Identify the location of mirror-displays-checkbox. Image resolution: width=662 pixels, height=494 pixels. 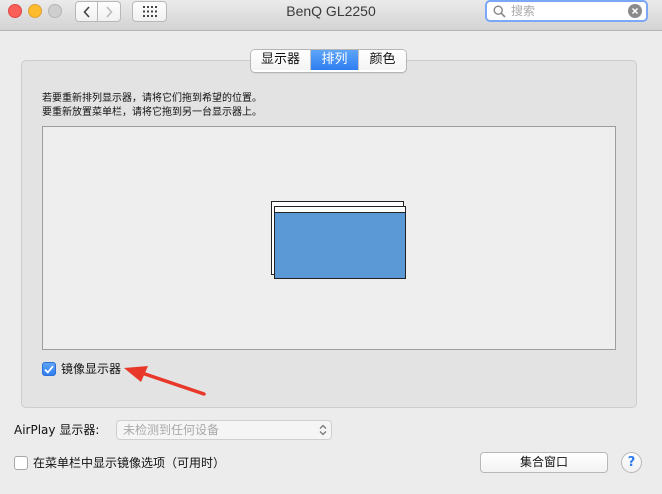
(49, 369).